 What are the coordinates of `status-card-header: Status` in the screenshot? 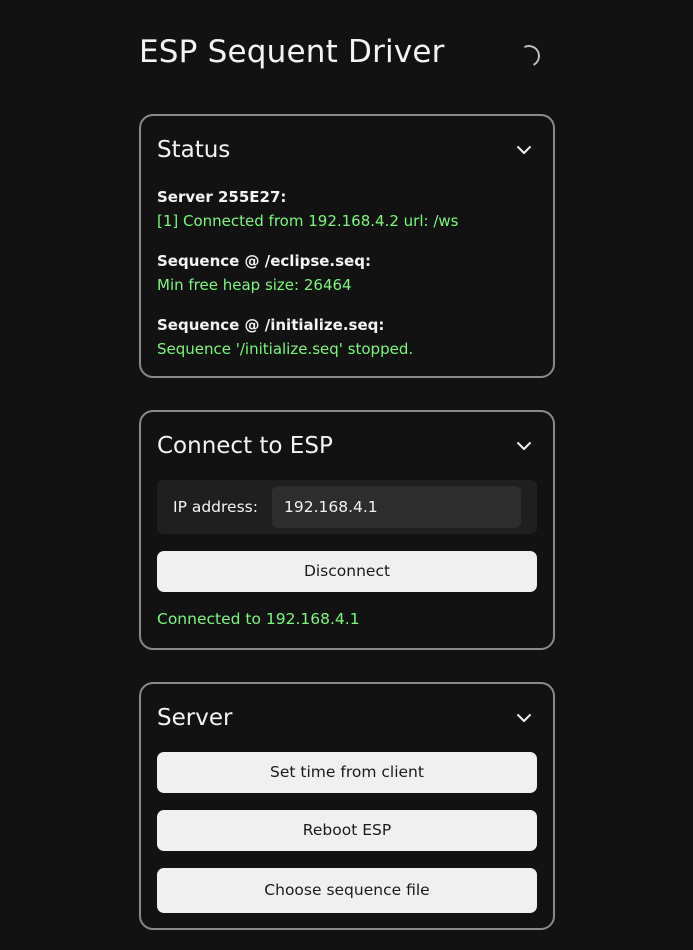 It's located at (347, 150).